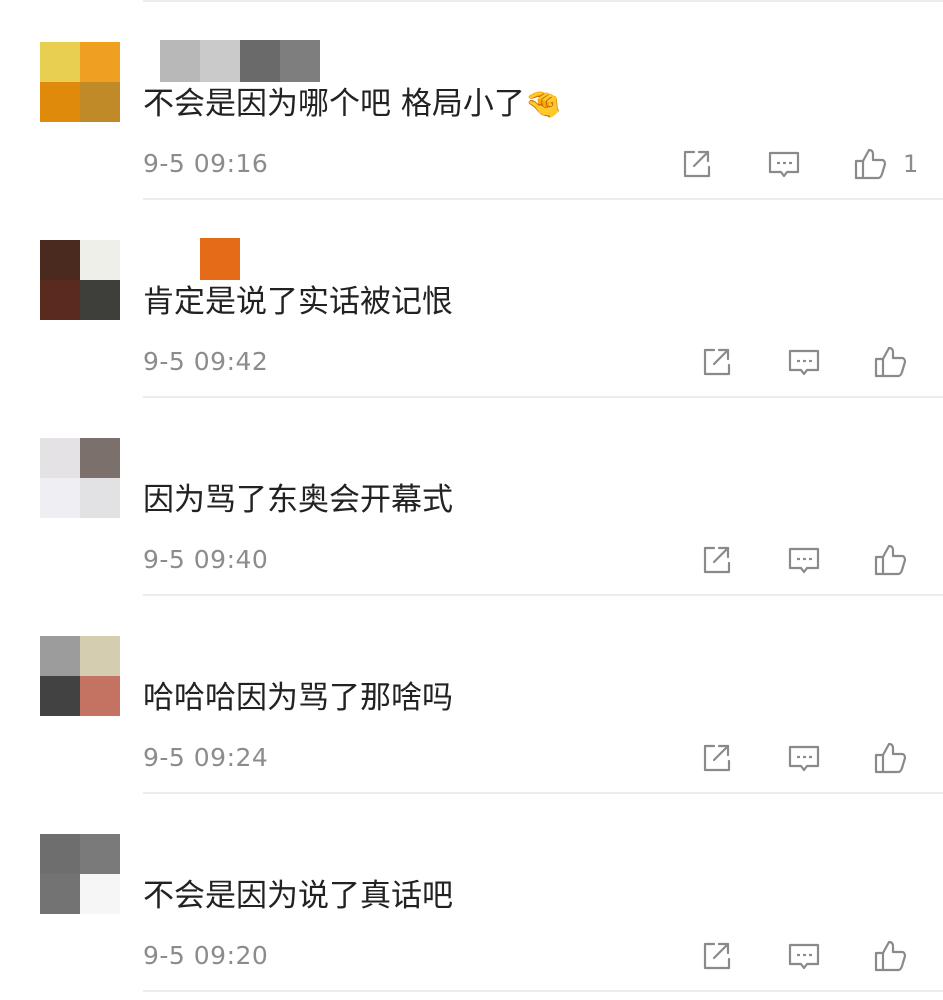 The width and height of the screenshot is (943, 1000). What do you see at coordinates (911, 164) in the screenshot?
I see `like-count: 1` at bounding box center [911, 164].